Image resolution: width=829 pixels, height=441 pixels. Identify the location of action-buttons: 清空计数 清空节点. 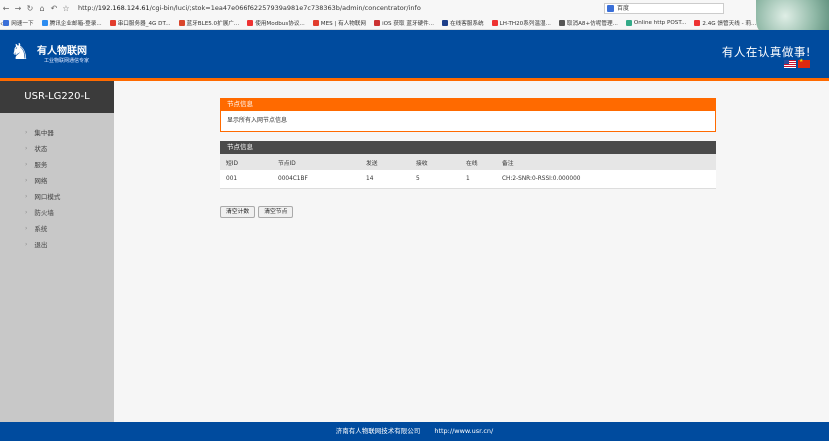
(257, 212).